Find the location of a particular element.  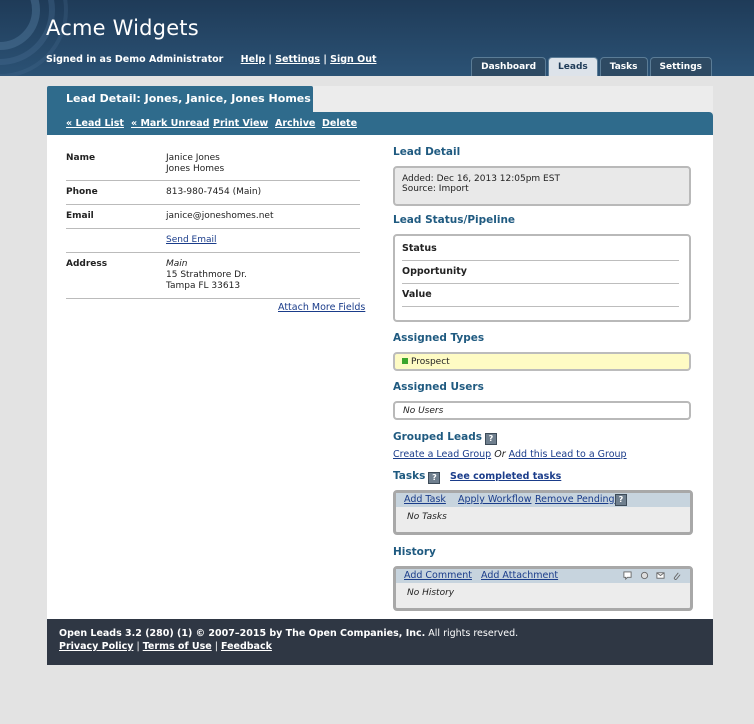

pipeline-box: Status Opportunity Value is located at coordinates (542, 278).